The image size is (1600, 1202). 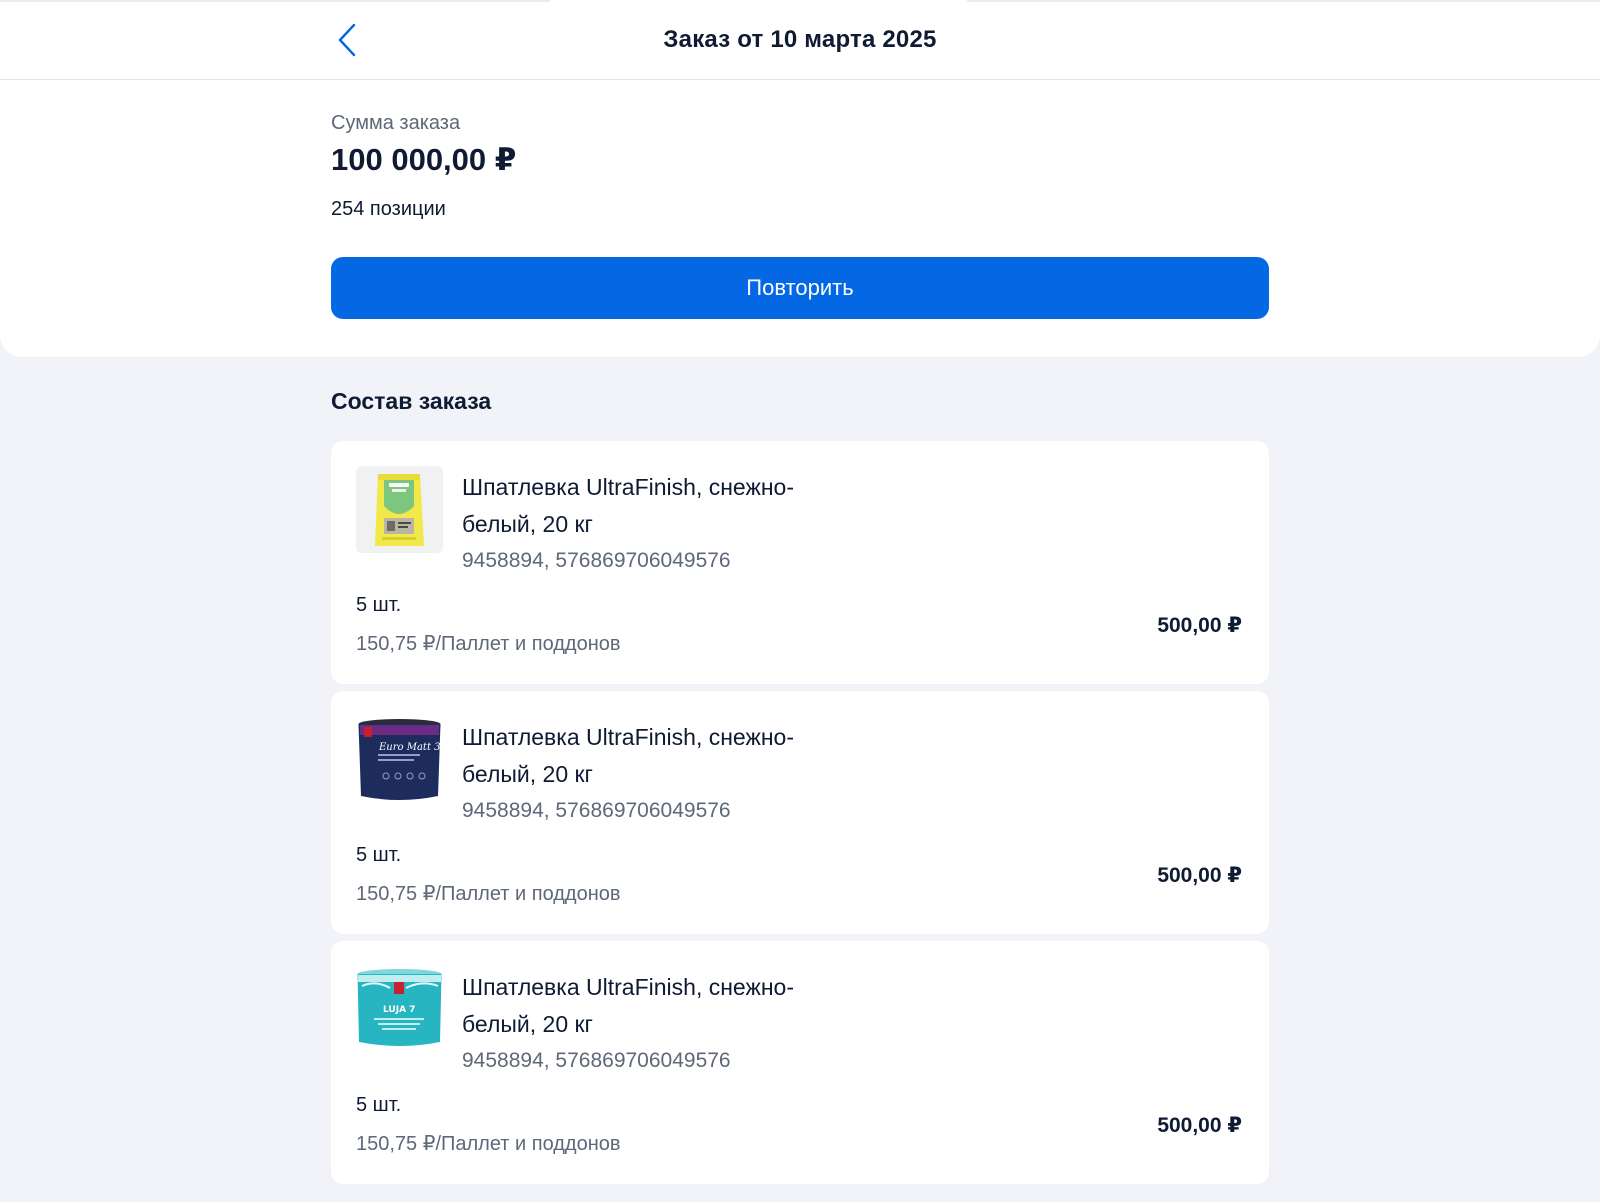 What do you see at coordinates (399, 759) in the screenshot?
I see `product-image-euro-matt: Euro Matt 3` at bounding box center [399, 759].